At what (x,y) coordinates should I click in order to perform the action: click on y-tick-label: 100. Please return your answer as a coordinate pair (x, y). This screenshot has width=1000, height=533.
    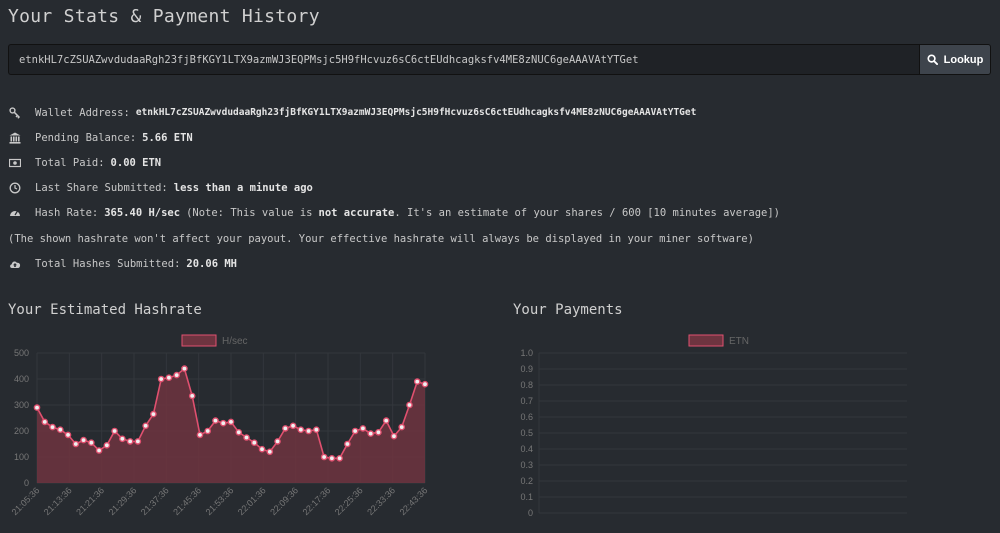
    Looking at the image, I should click on (21, 457).